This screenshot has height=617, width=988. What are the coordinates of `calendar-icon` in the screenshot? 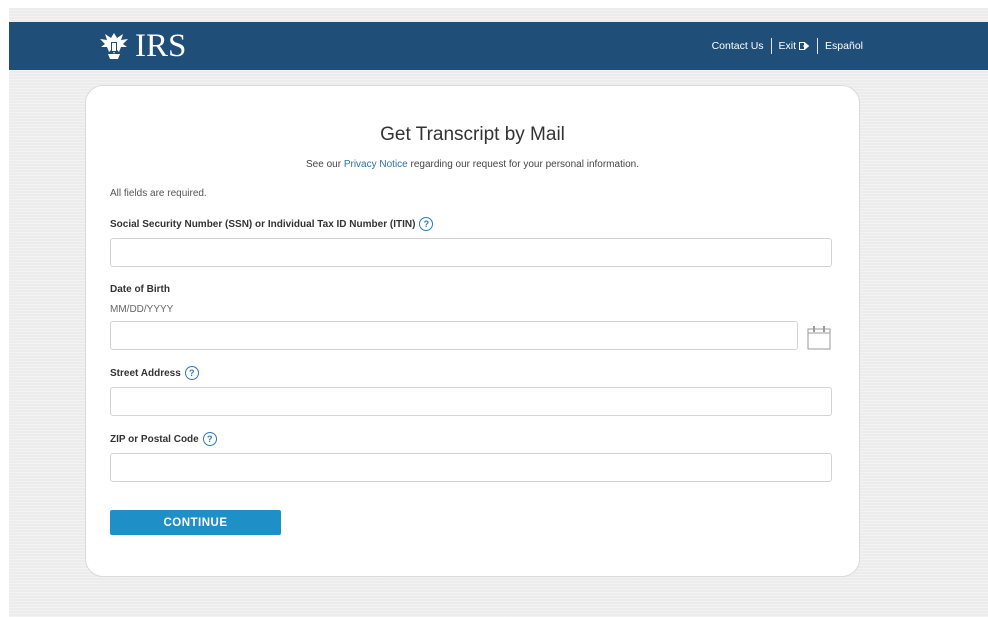 It's located at (819, 337).